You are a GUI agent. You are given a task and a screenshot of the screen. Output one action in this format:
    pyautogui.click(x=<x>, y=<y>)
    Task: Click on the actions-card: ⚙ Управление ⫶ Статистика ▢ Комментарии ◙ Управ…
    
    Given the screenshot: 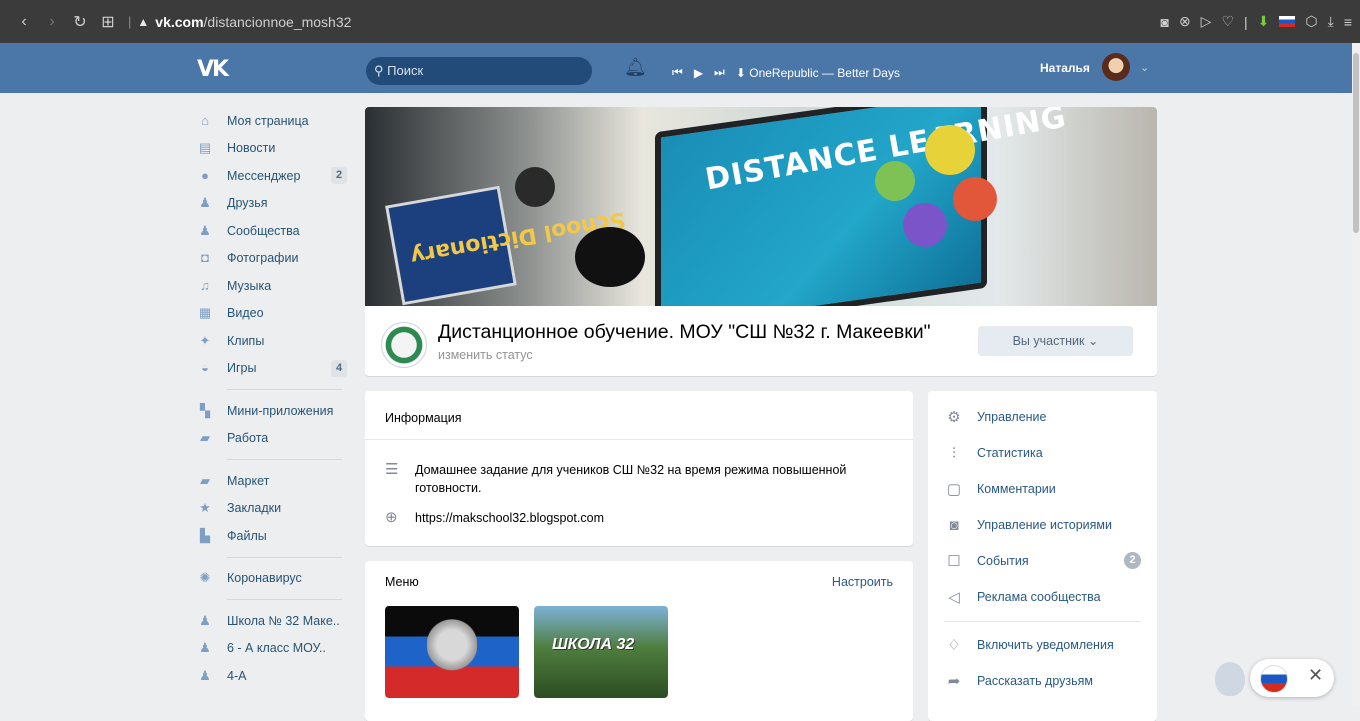 What is the action you would take?
    pyautogui.click(x=1042, y=556)
    